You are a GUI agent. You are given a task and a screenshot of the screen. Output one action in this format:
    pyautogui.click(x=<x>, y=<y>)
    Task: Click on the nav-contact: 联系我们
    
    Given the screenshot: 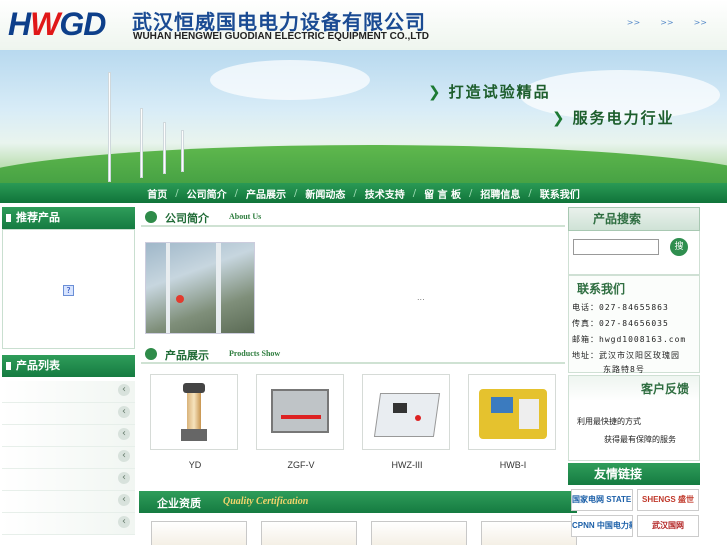 What is the action you would take?
    pyautogui.click(x=560, y=193)
    